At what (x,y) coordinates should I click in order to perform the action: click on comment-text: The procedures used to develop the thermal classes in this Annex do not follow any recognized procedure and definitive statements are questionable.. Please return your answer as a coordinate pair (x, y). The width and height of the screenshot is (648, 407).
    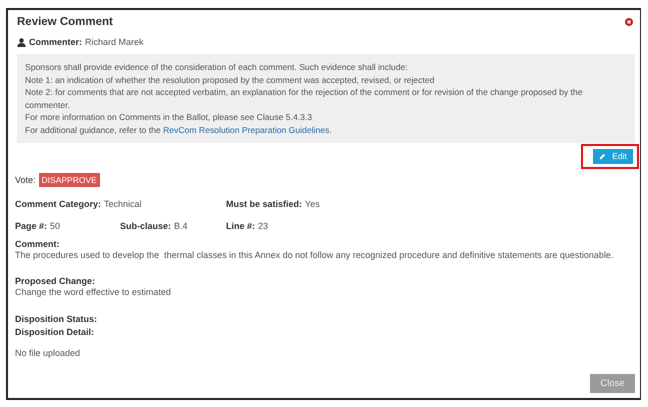
    Looking at the image, I should click on (314, 255).